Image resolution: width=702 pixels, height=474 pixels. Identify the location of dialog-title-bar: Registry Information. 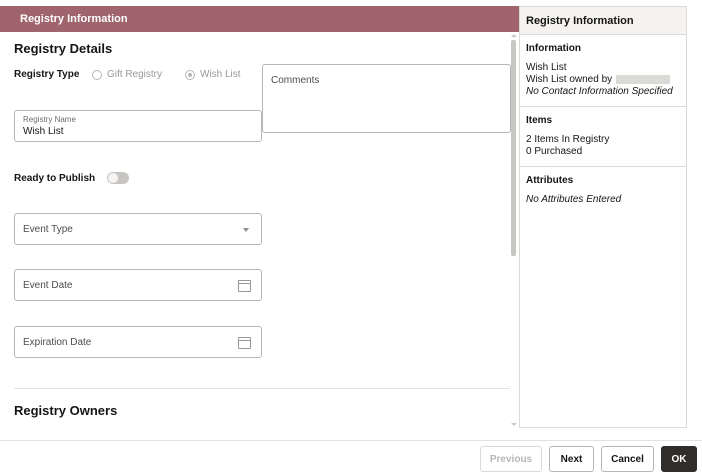
(259, 19).